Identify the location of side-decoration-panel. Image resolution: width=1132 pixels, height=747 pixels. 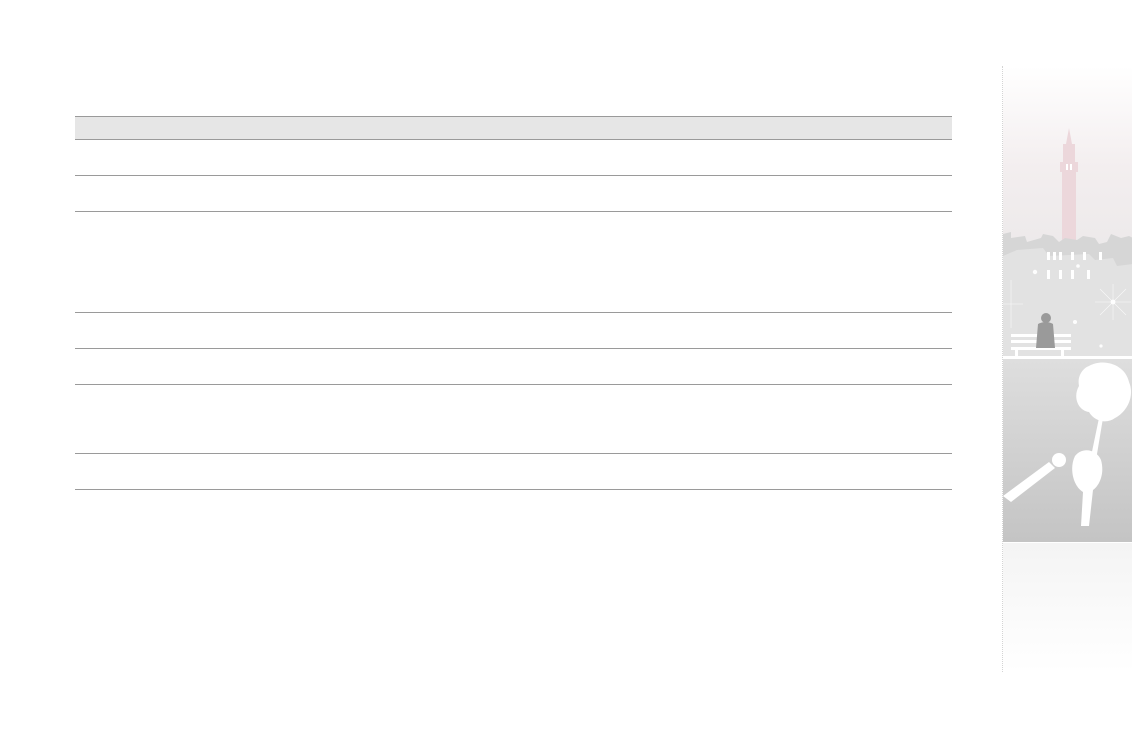
(1067, 369).